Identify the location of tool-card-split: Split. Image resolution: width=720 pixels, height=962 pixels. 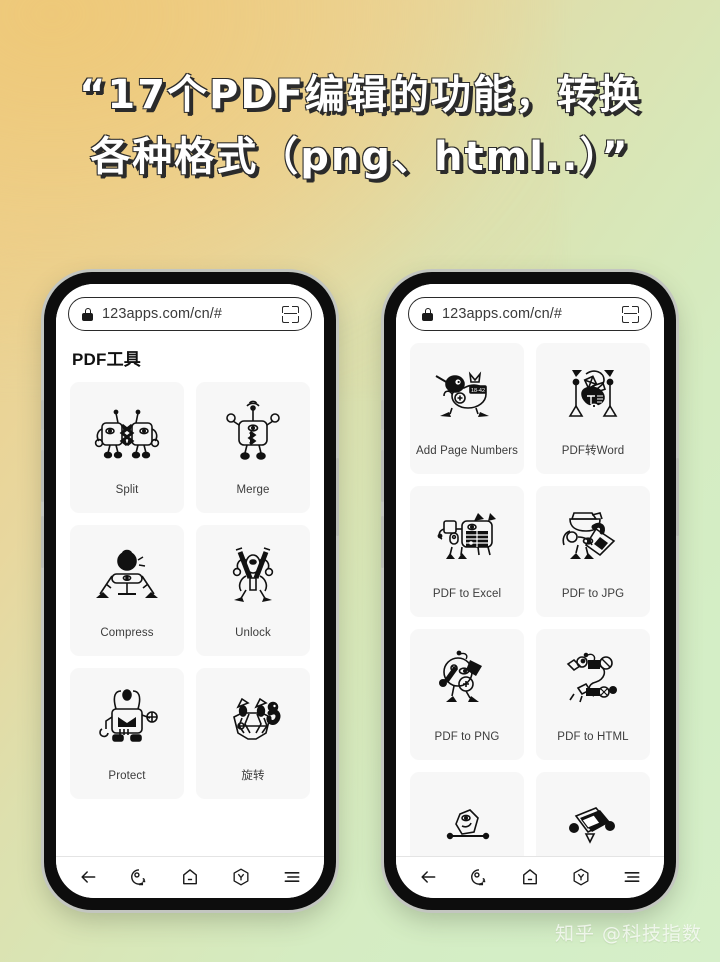
(127, 447).